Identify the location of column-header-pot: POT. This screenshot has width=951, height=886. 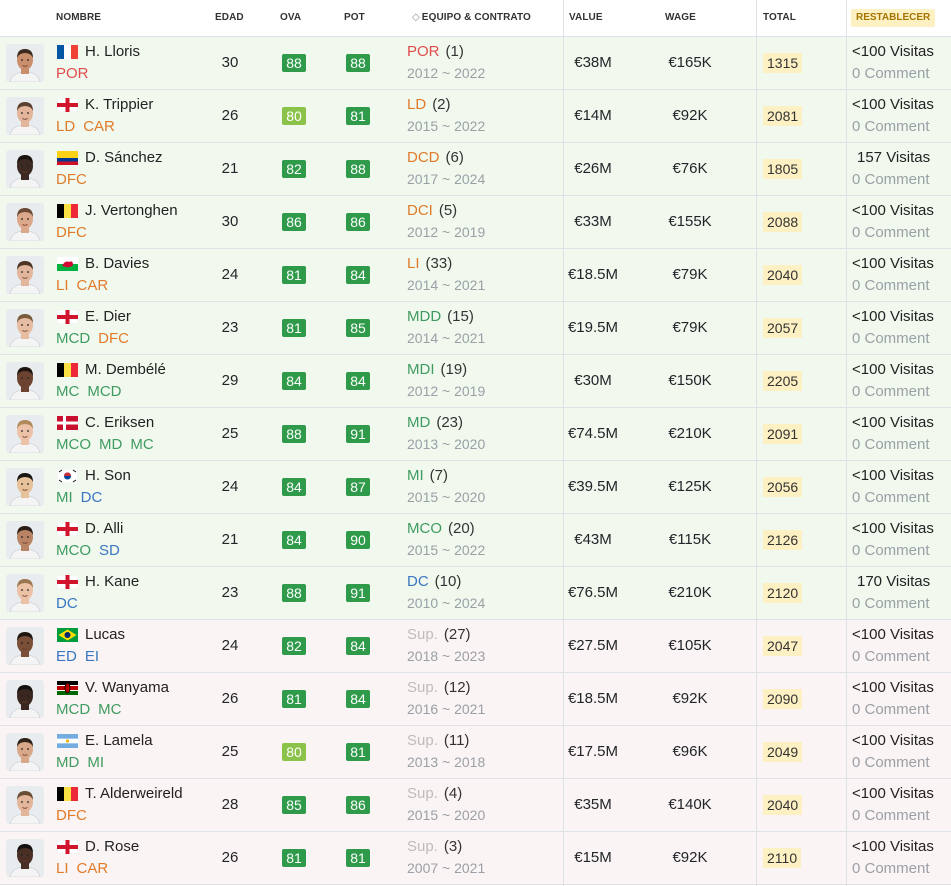
(354, 18).